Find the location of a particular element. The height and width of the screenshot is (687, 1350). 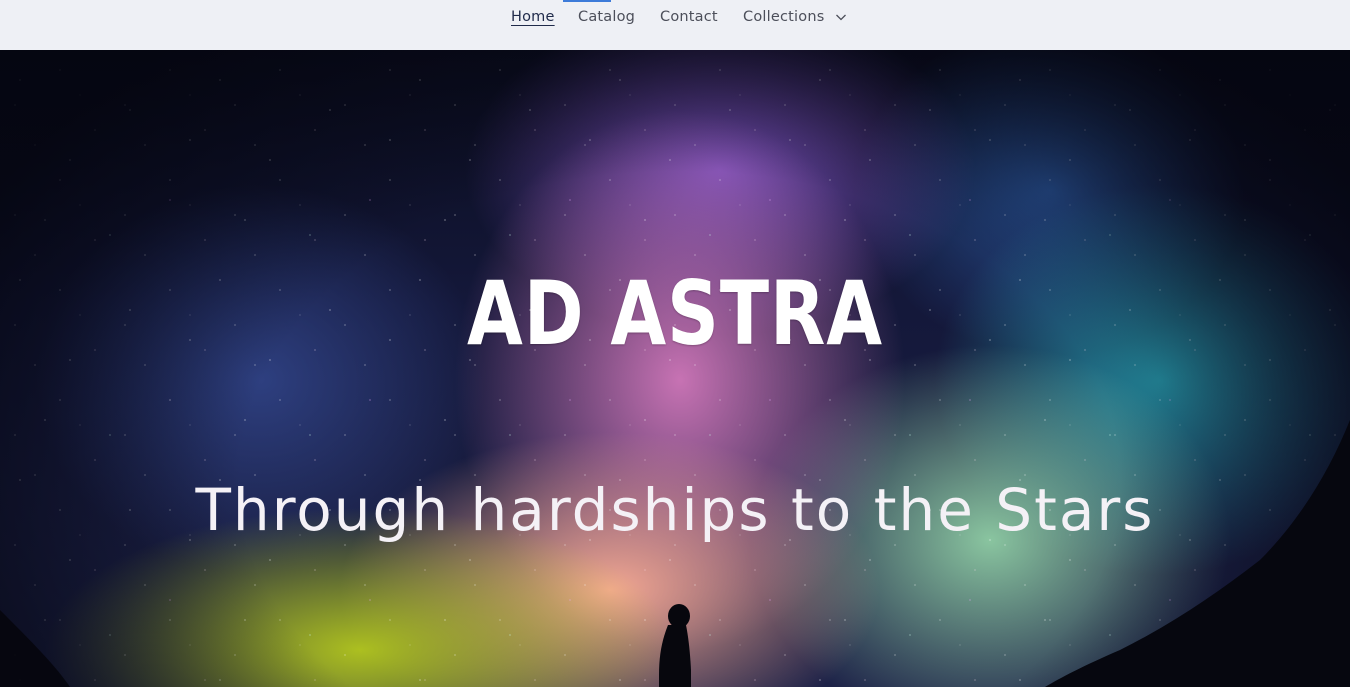

nav-item-collections: Collections is located at coordinates (795, 19).